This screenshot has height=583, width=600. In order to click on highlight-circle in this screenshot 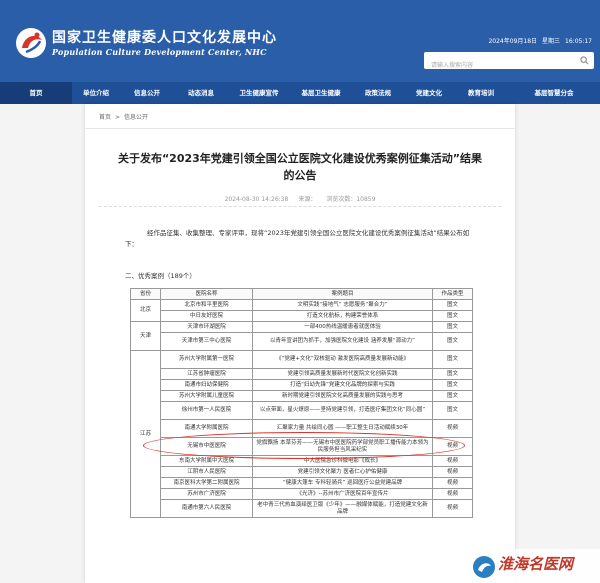, I will do `click(304, 445)`.